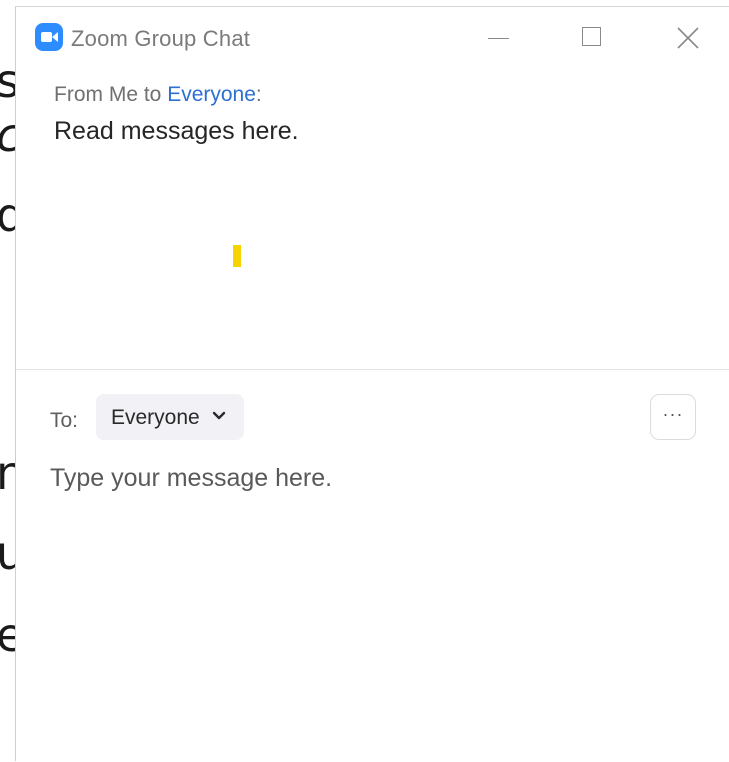 Image resolution: width=729 pixels, height=762 pixels. Describe the element at coordinates (372, 36) in the screenshot. I see `title-bar: Zoom Group Chat` at that location.